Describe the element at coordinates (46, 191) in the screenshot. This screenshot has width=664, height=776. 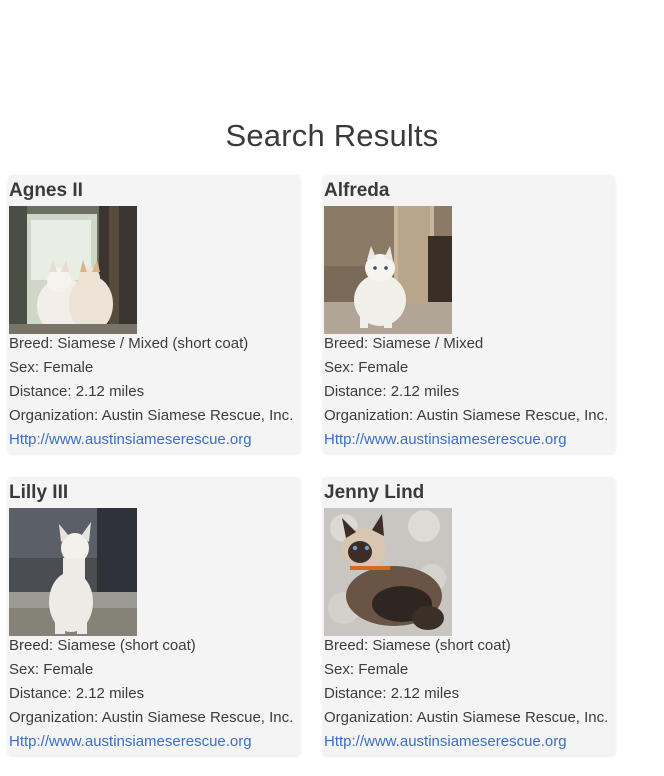
I see `pet-name: Agnes II` at that location.